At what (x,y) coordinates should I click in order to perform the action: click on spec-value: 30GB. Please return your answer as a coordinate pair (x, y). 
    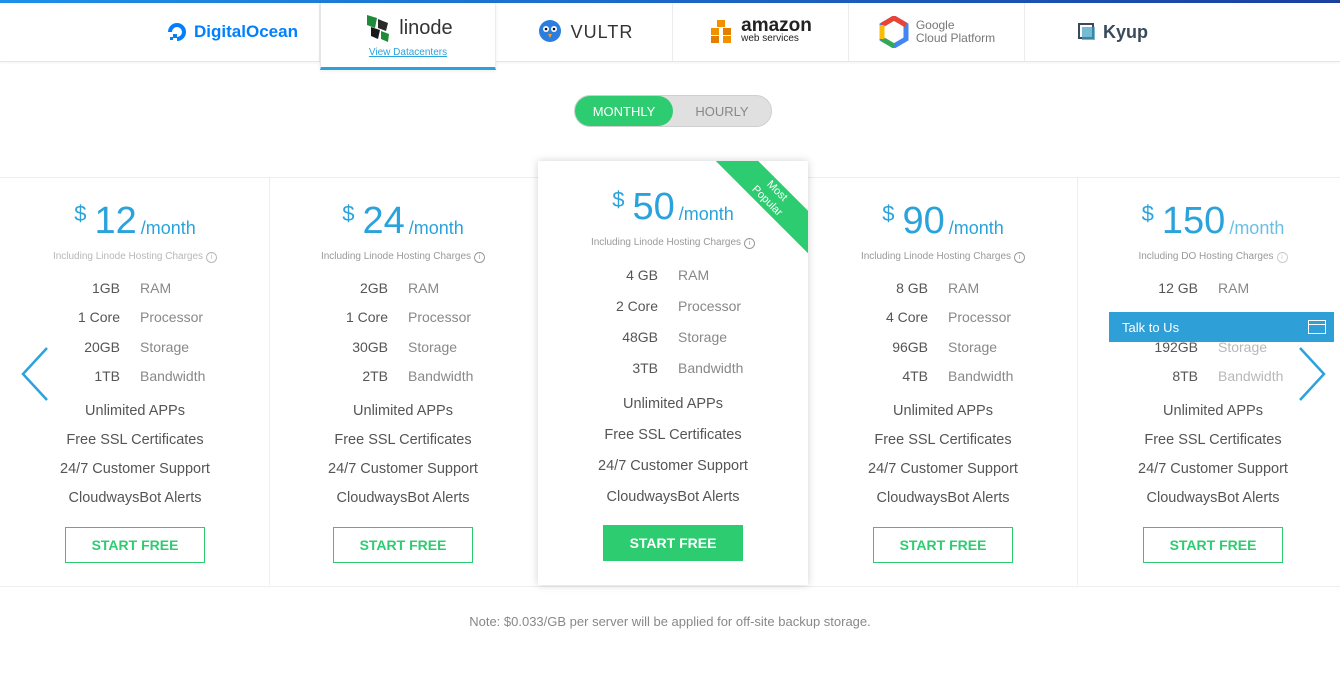
    Looking at the image, I should click on (370, 346).